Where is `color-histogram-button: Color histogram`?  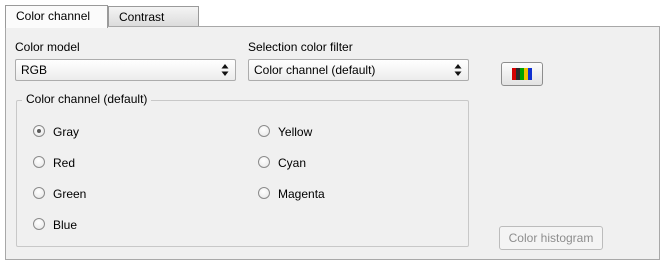
color-histogram-button: Color histogram is located at coordinates (551, 238).